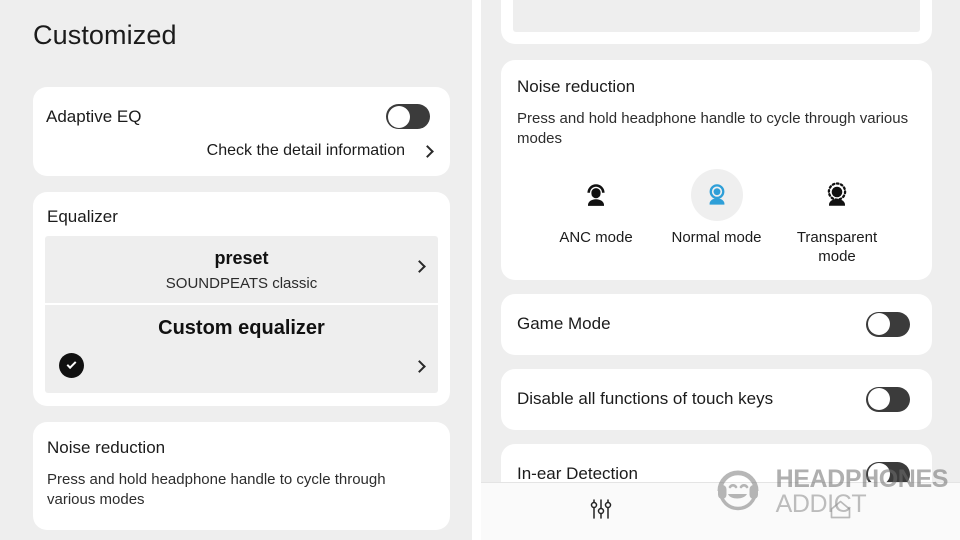  What do you see at coordinates (596, 237) in the screenshot?
I see `mode-label: ANC mode` at bounding box center [596, 237].